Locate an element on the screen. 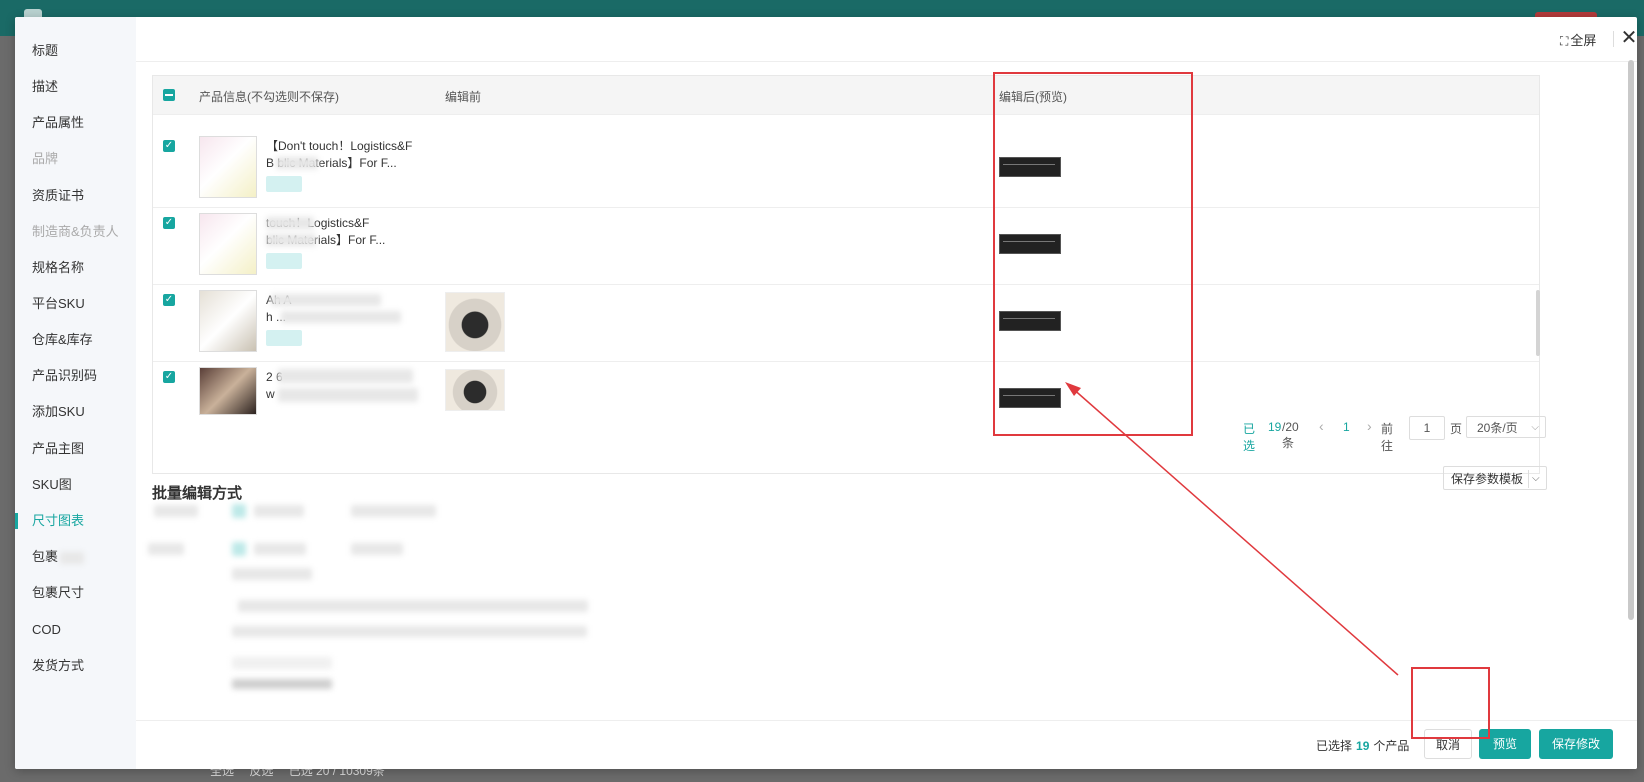 The image size is (1644, 782). nav-item-certificates: 资质证书 is located at coordinates (75, 196).